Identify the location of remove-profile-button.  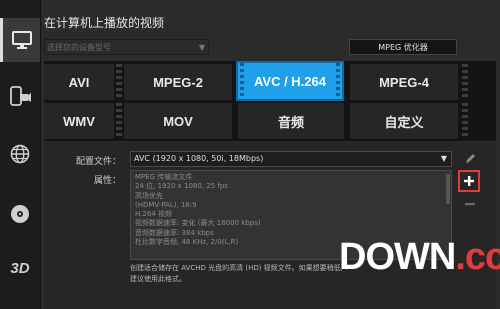
(470, 204).